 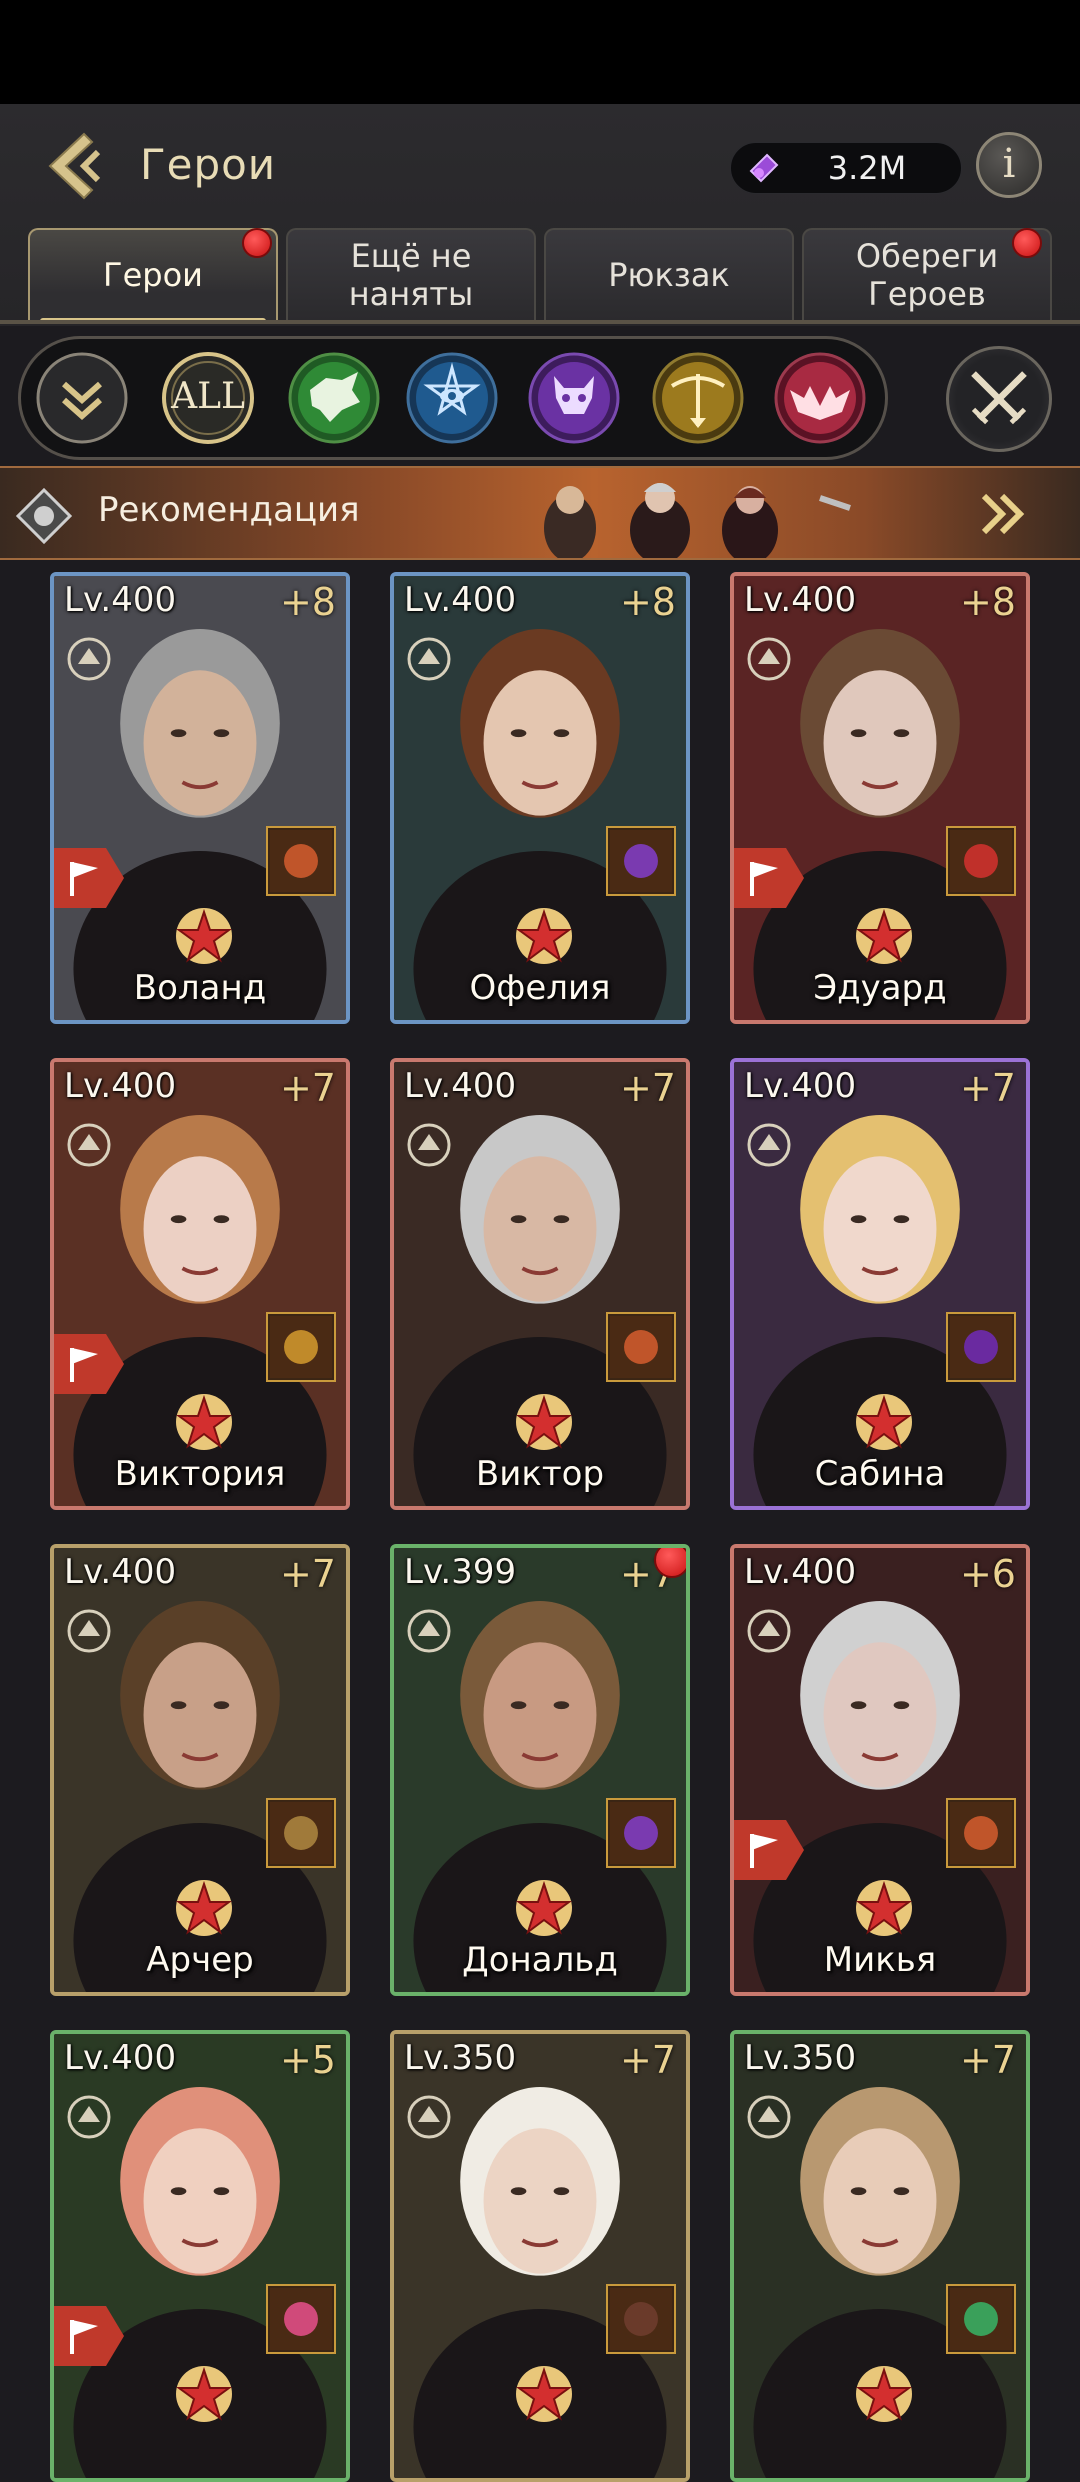 I want to click on currency-display: 3.2M, so click(x=846, y=168).